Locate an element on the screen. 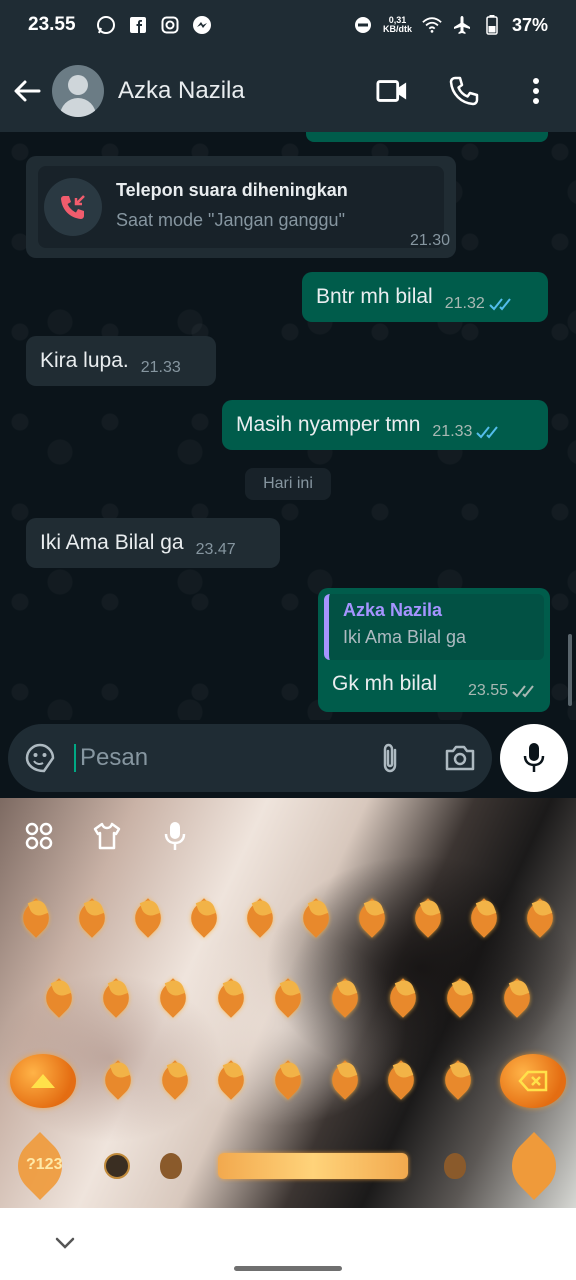 This screenshot has height=1280, width=576. hide-keyboard-button is located at coordinates (65, 1243).